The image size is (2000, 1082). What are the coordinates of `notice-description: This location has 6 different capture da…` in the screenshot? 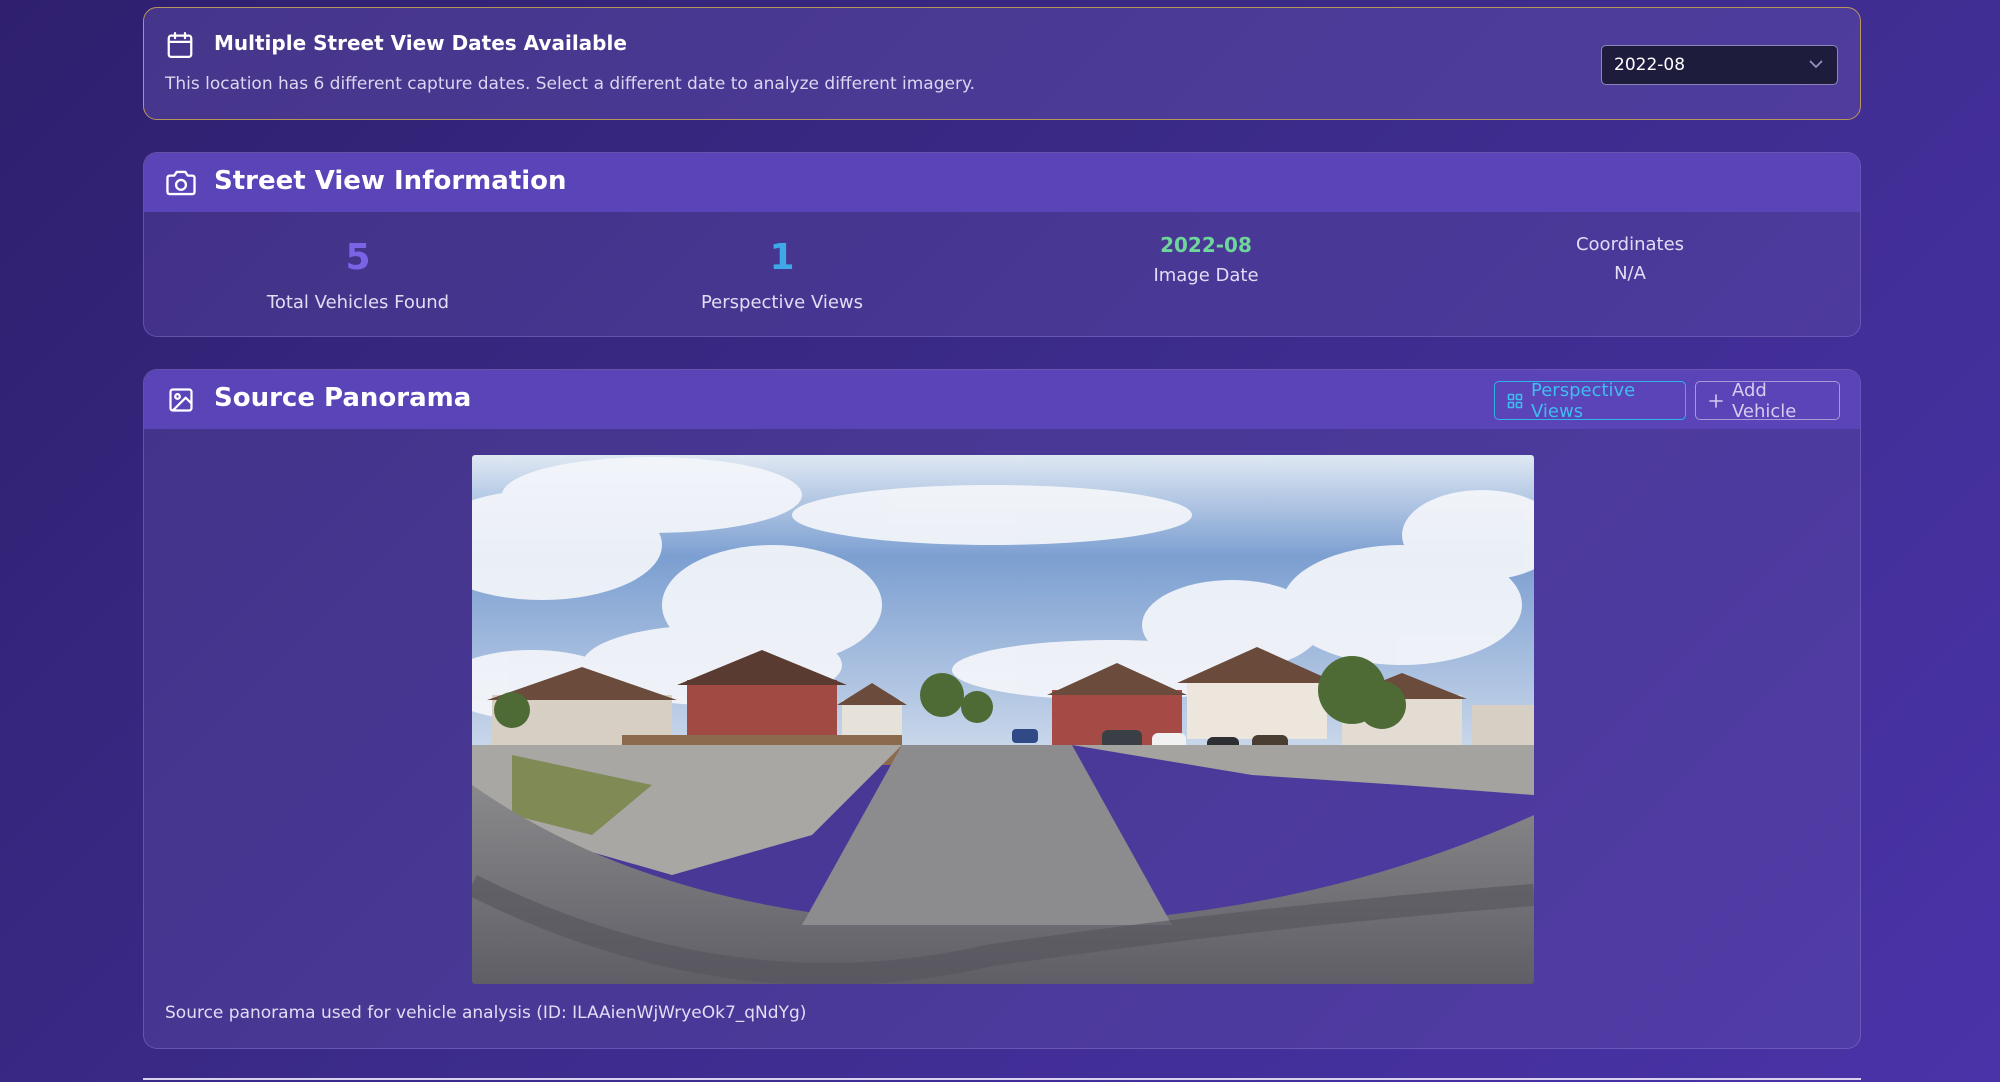 It's located at (570, 84).